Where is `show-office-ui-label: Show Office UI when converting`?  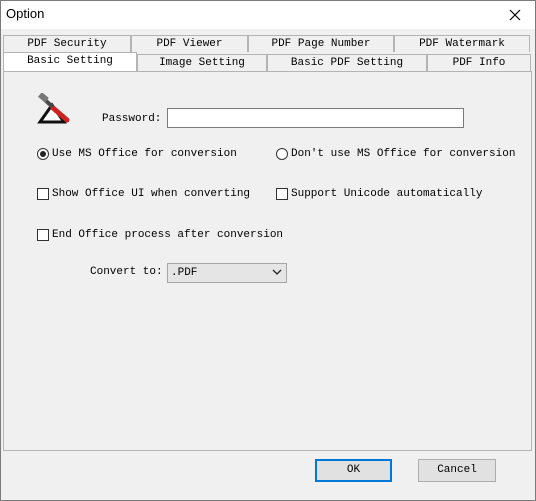 show-office-ui-label: Show Office UI when converting is located at coordinates (151, 194).